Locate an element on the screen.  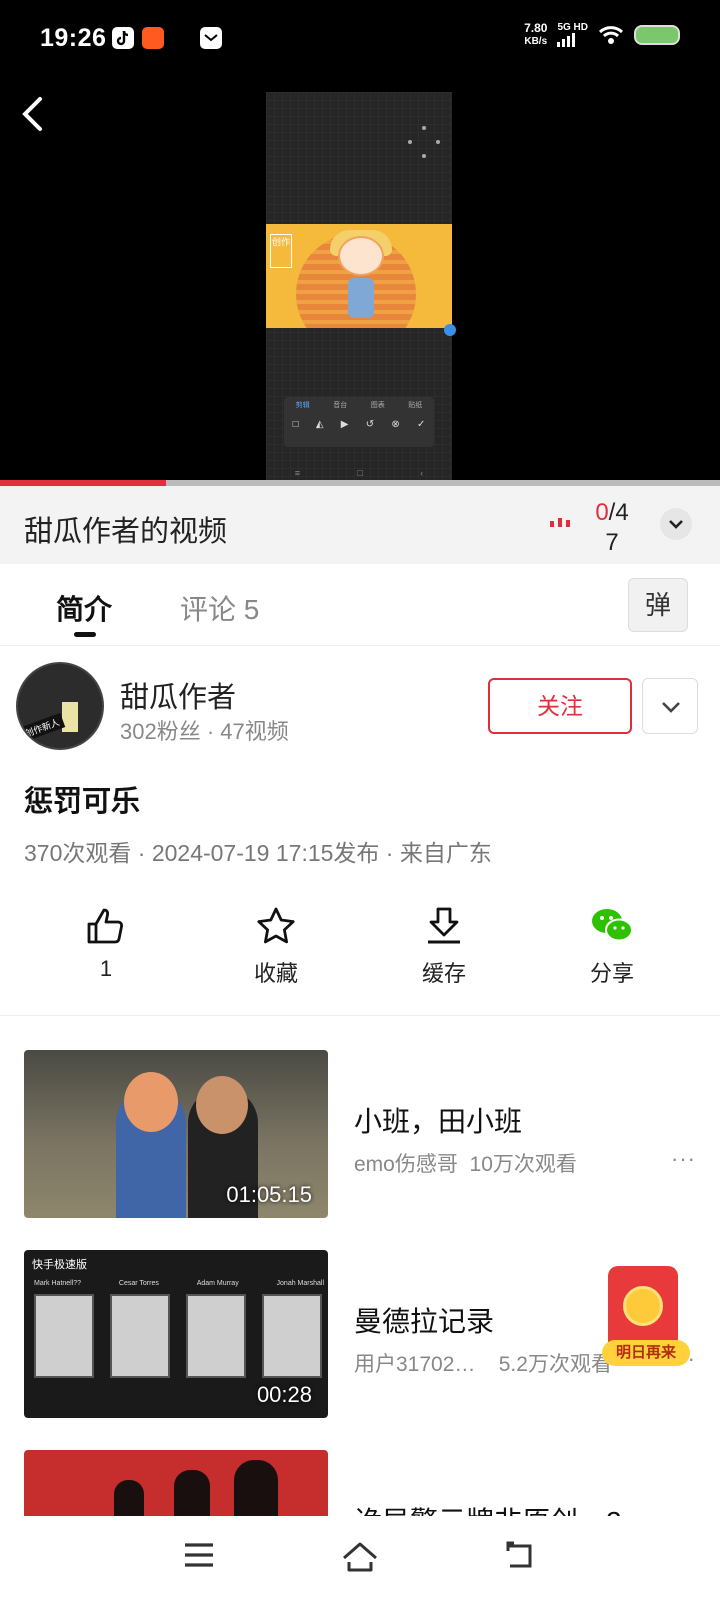
back-arrow-icon is located at coordinates (33, 114).